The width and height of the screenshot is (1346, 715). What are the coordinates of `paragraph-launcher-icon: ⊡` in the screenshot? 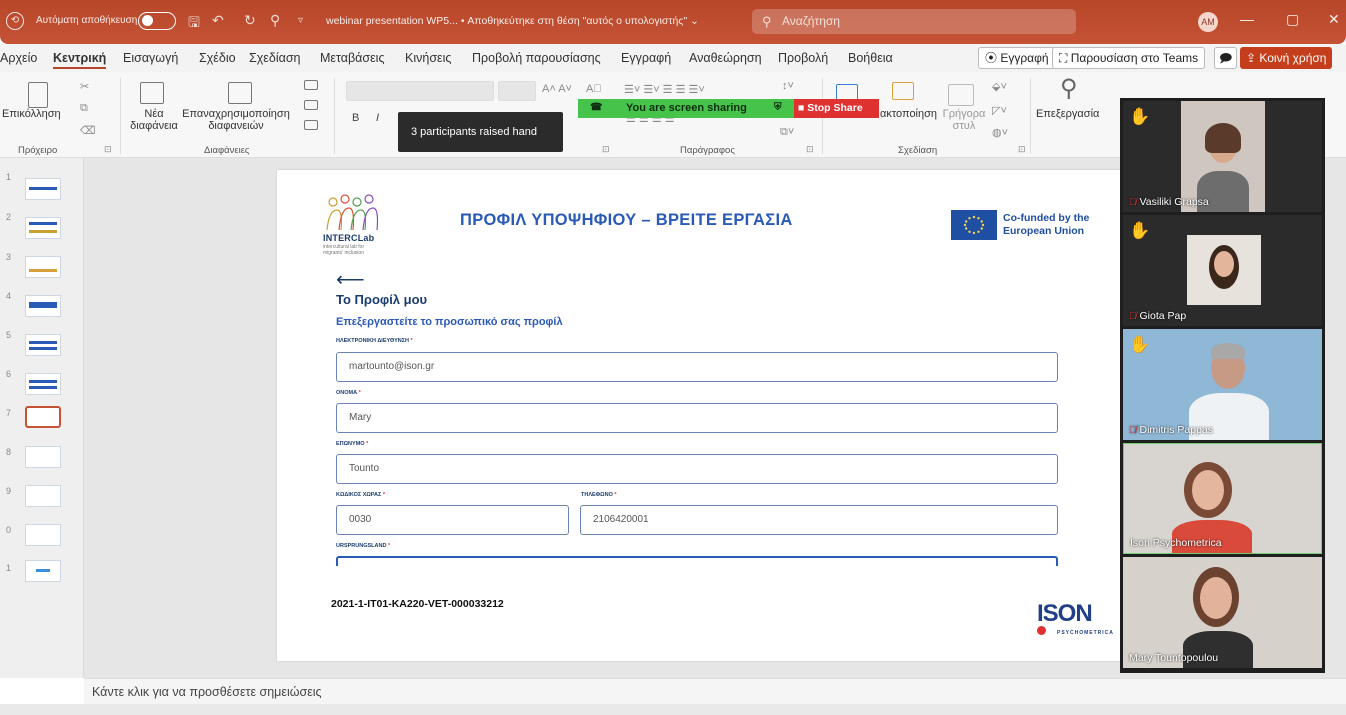 It's located at (810, 149).